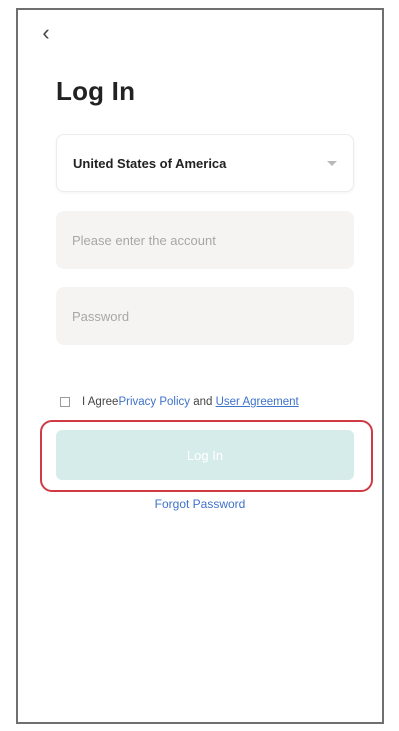 This screenshot has height=731, width=399. What do you see at coordinates (206, 456) in the screenshot?
I see `login-button-highlight` at bounding box center [206, 456].